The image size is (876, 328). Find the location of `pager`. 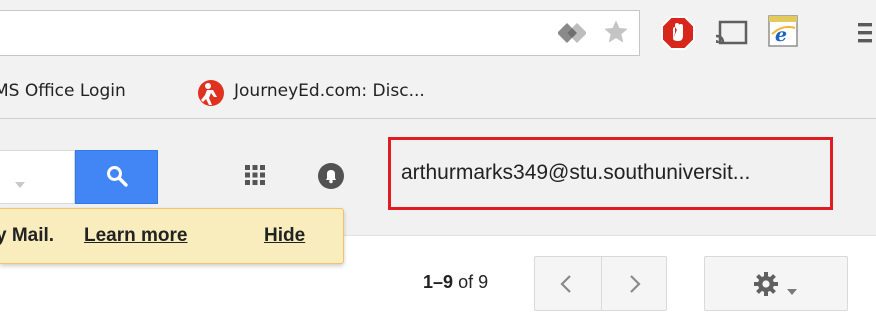

pager is located at coordinates (600, 283).